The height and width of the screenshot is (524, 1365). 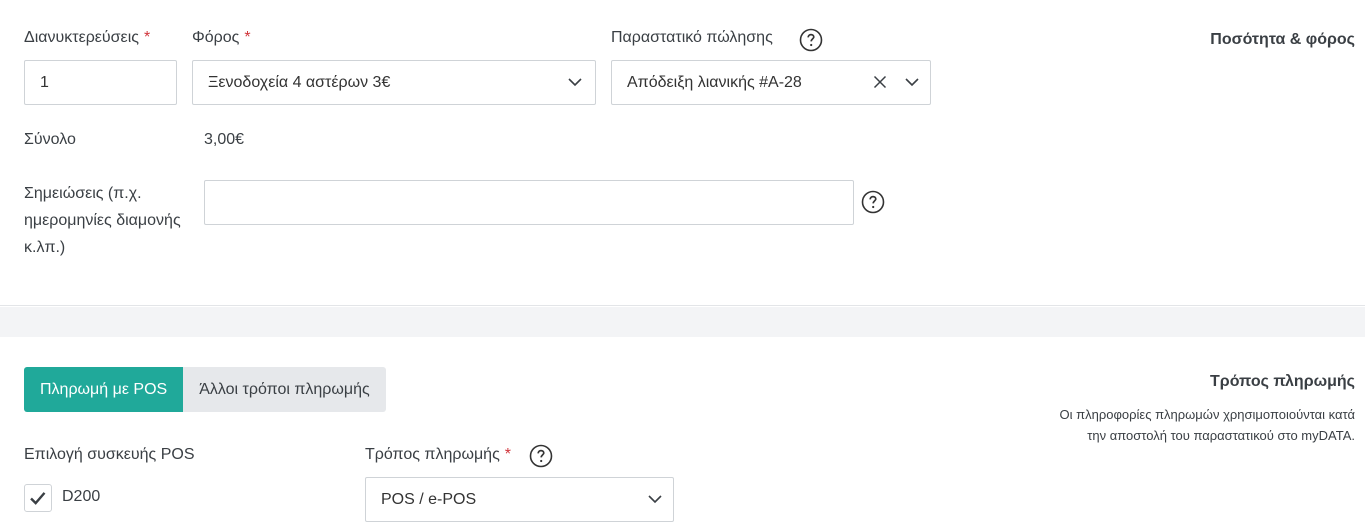 I want to click on pos-device-checkbox, so click(x=38, y=498).